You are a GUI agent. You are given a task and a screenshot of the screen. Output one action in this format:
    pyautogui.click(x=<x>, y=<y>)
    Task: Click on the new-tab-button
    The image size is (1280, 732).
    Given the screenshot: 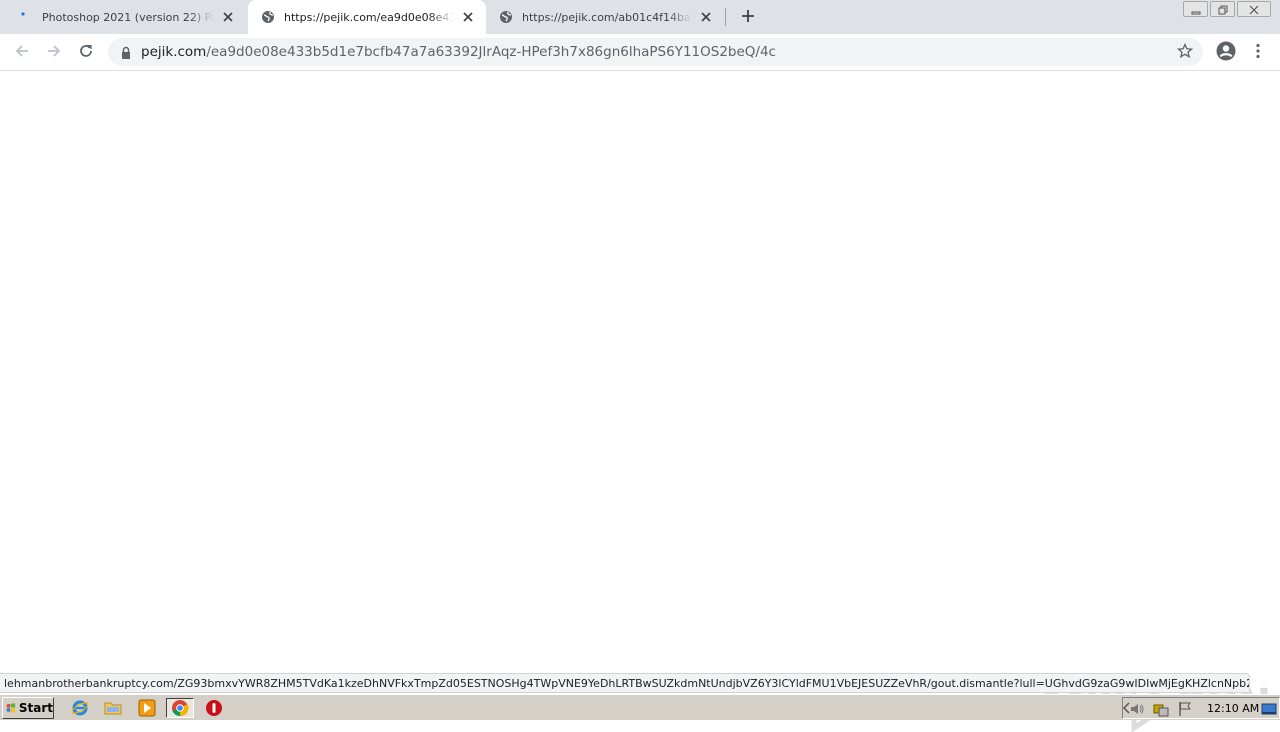 What is the action you would take?
    pyautogui.click(x=748, y=17)
    